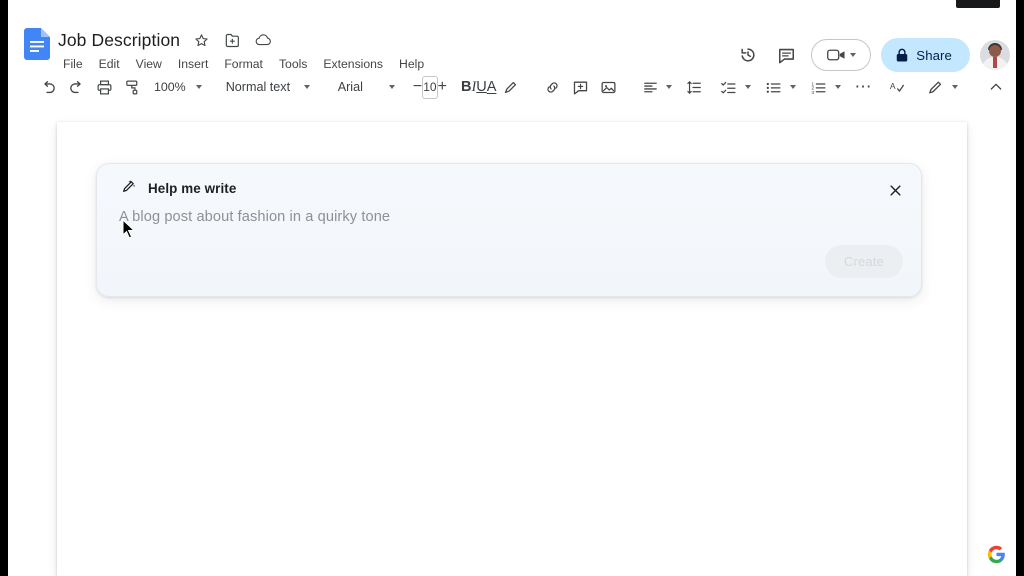 The height and width of the screenshot is (576, 1024). What do you see at coordinates (835, 55) in the screenshot?
I see `video-camera-icon` at bounding box center [835, 55].